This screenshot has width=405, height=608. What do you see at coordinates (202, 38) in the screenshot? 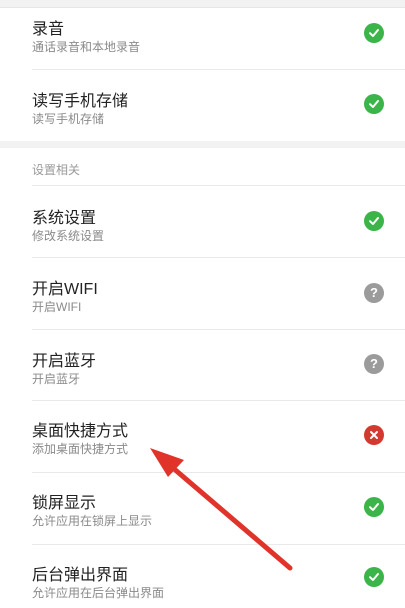
I see `permission-row-recording: 录音 通话录音和本地录音` at bounding box center [202, 38].